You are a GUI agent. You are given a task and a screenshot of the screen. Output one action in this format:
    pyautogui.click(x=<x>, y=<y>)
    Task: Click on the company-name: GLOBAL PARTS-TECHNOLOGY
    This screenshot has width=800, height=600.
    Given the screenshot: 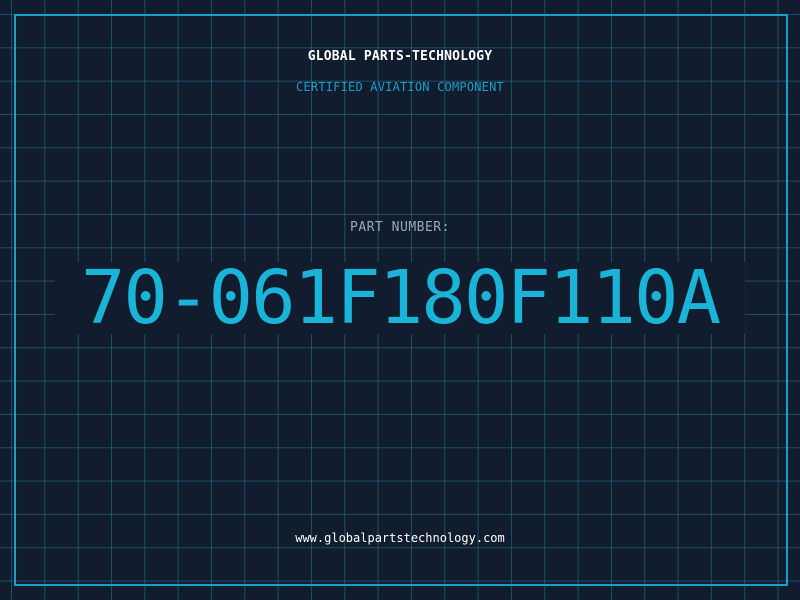 What is the action you would take?
    pyautogui.click(x=400, y=56)
    